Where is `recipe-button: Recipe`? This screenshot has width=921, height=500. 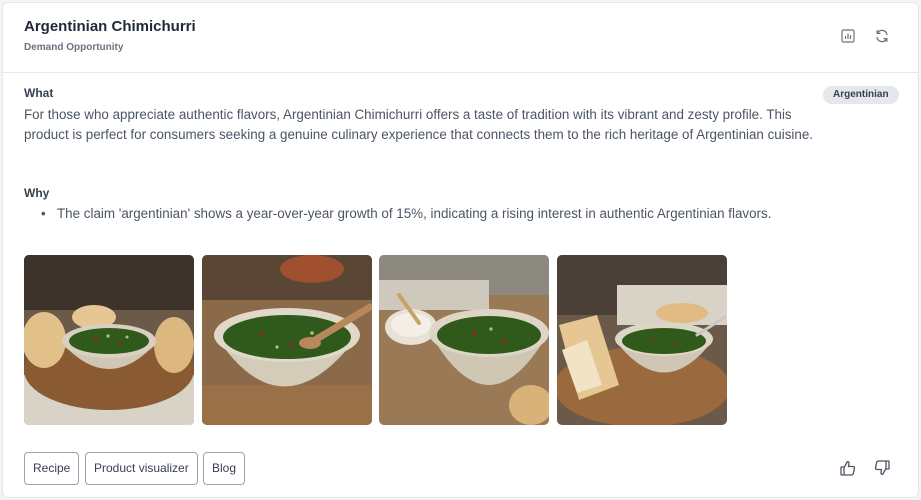 recipe-button: Recipe is located at coordinates (52, 468).